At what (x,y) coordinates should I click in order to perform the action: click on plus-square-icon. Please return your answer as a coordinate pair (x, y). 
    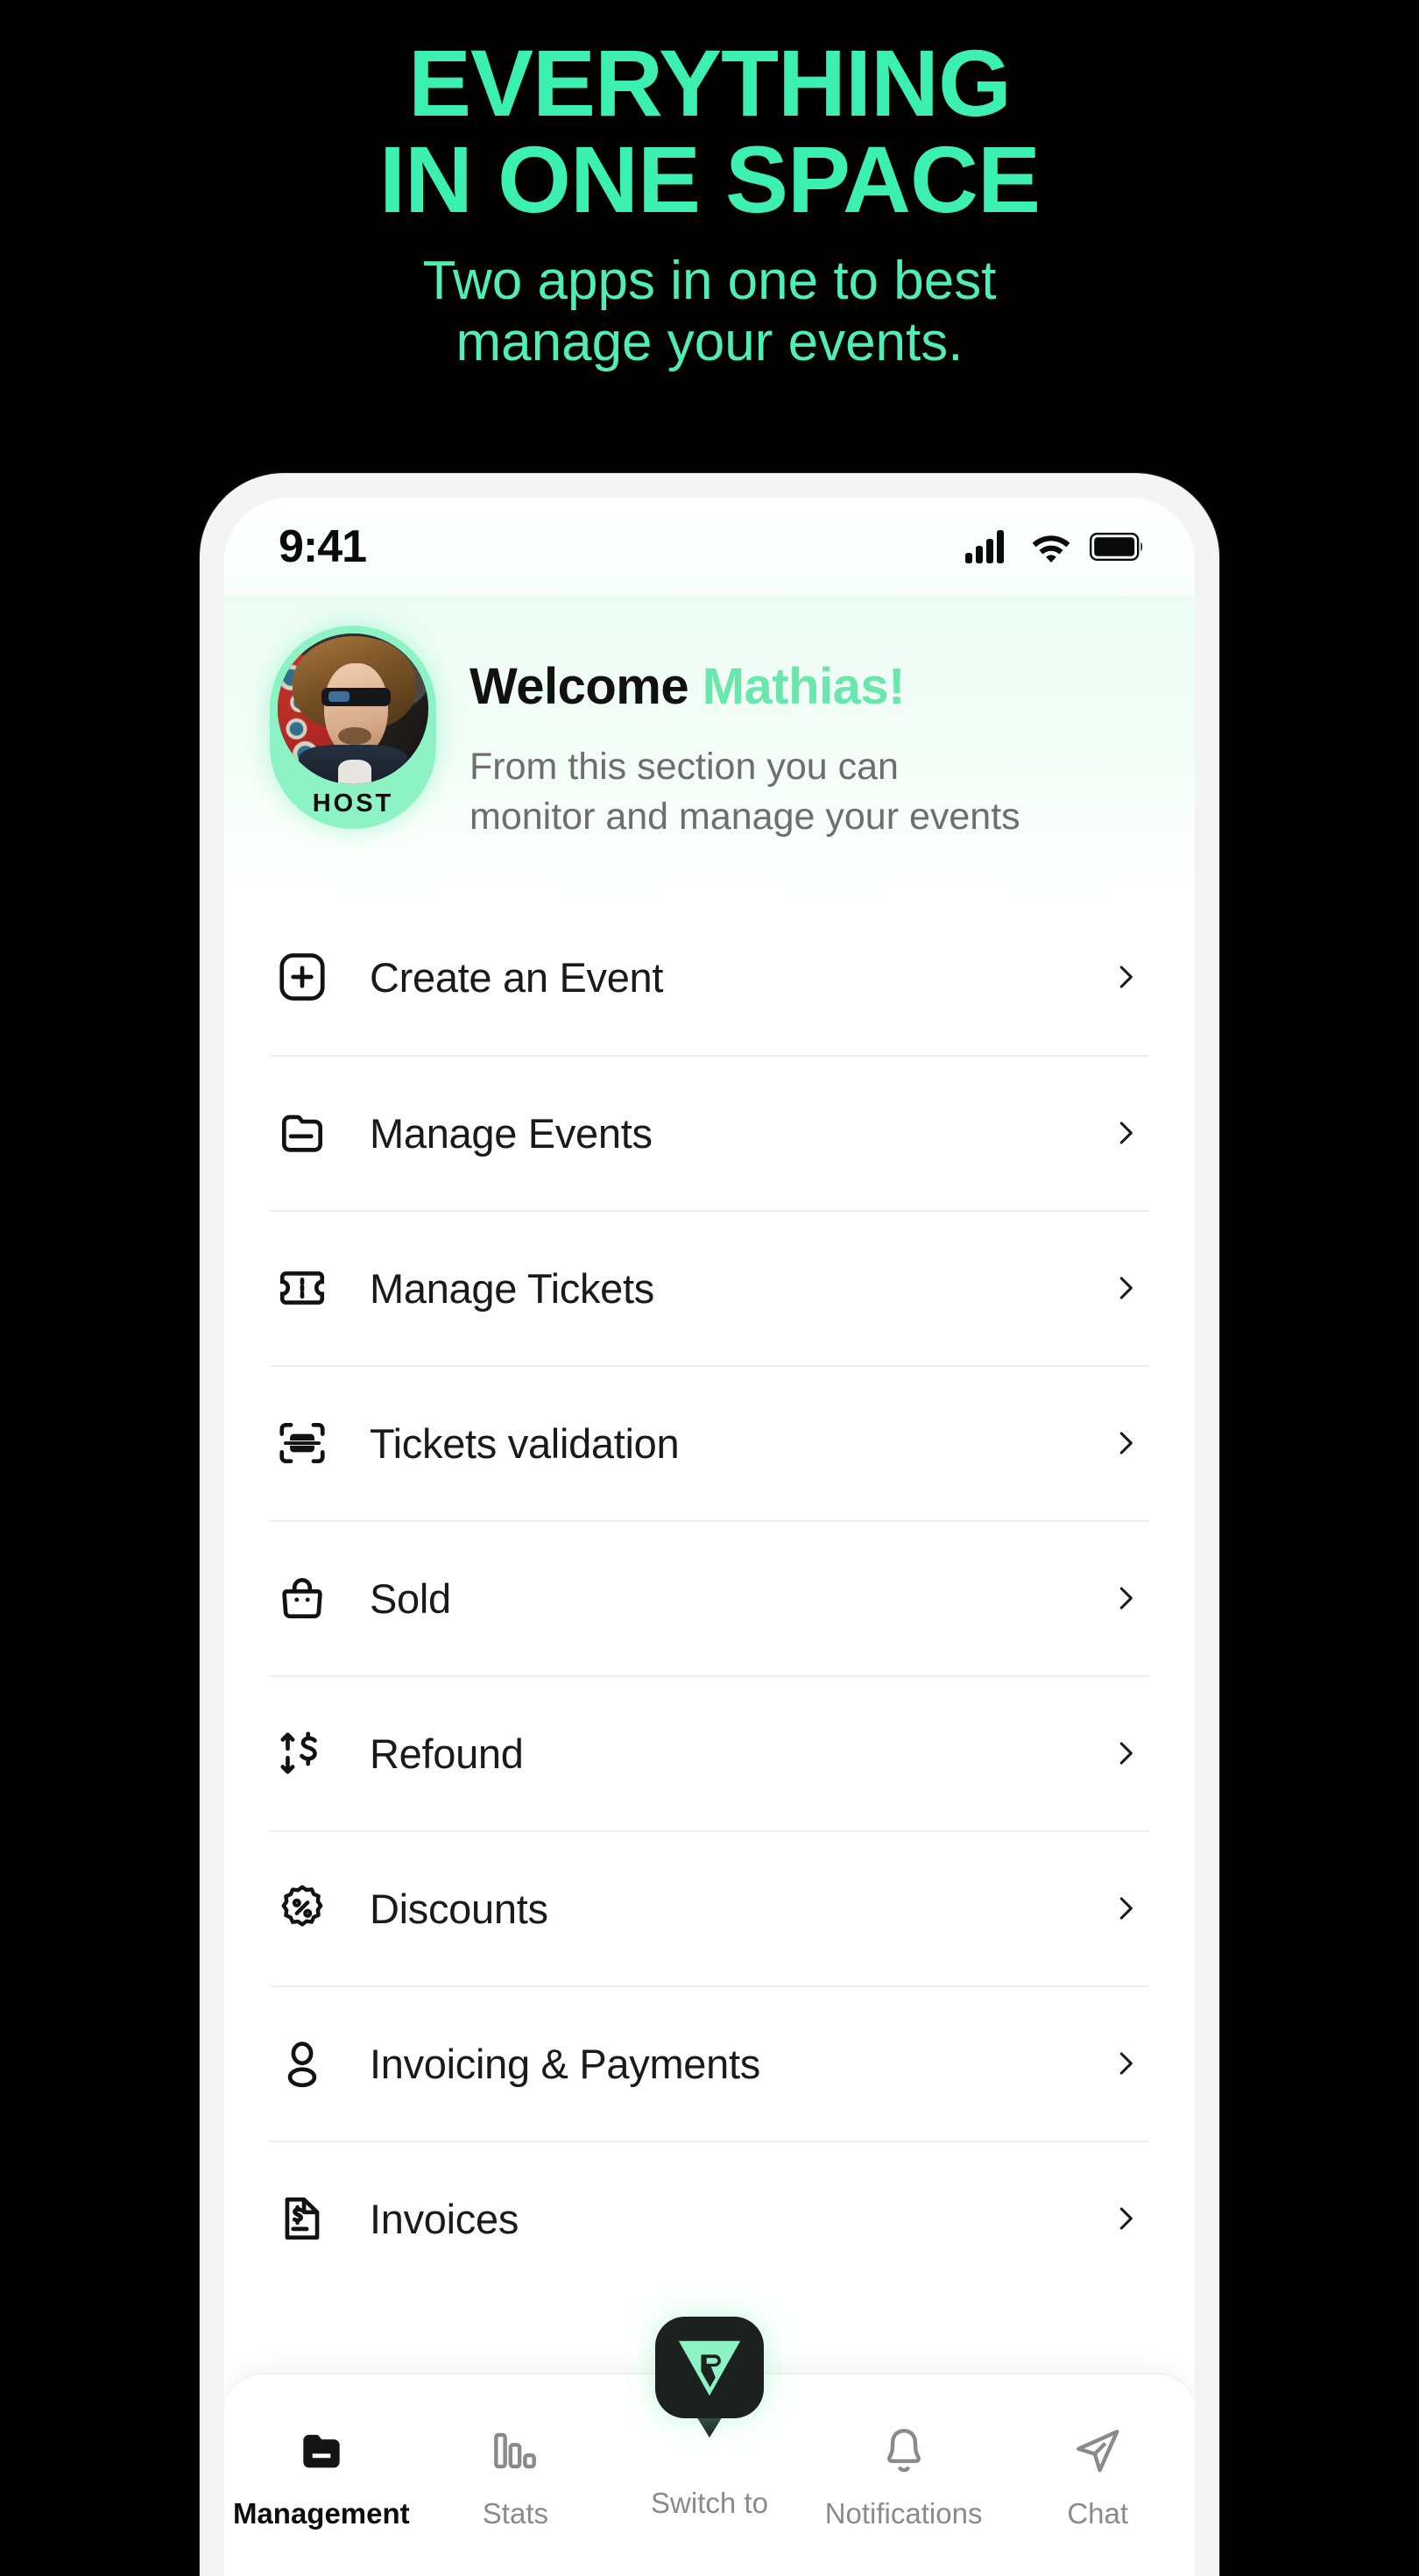
    Looking at the image, I should click on (302, 977).